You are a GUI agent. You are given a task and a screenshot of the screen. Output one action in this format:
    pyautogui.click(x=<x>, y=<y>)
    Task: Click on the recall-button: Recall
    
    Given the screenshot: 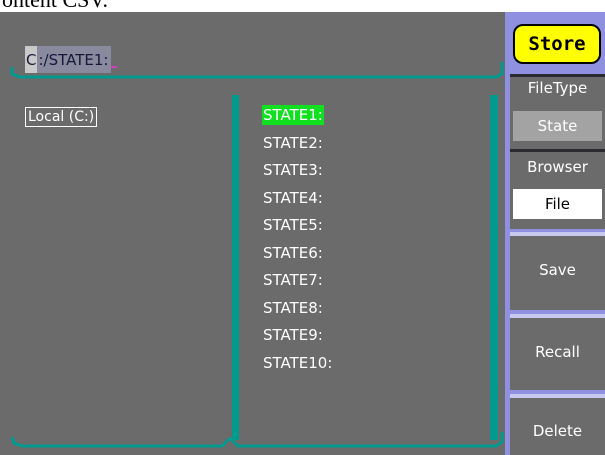 What is the action you would take?
    pyautogui.click(x=557, y=352)
    